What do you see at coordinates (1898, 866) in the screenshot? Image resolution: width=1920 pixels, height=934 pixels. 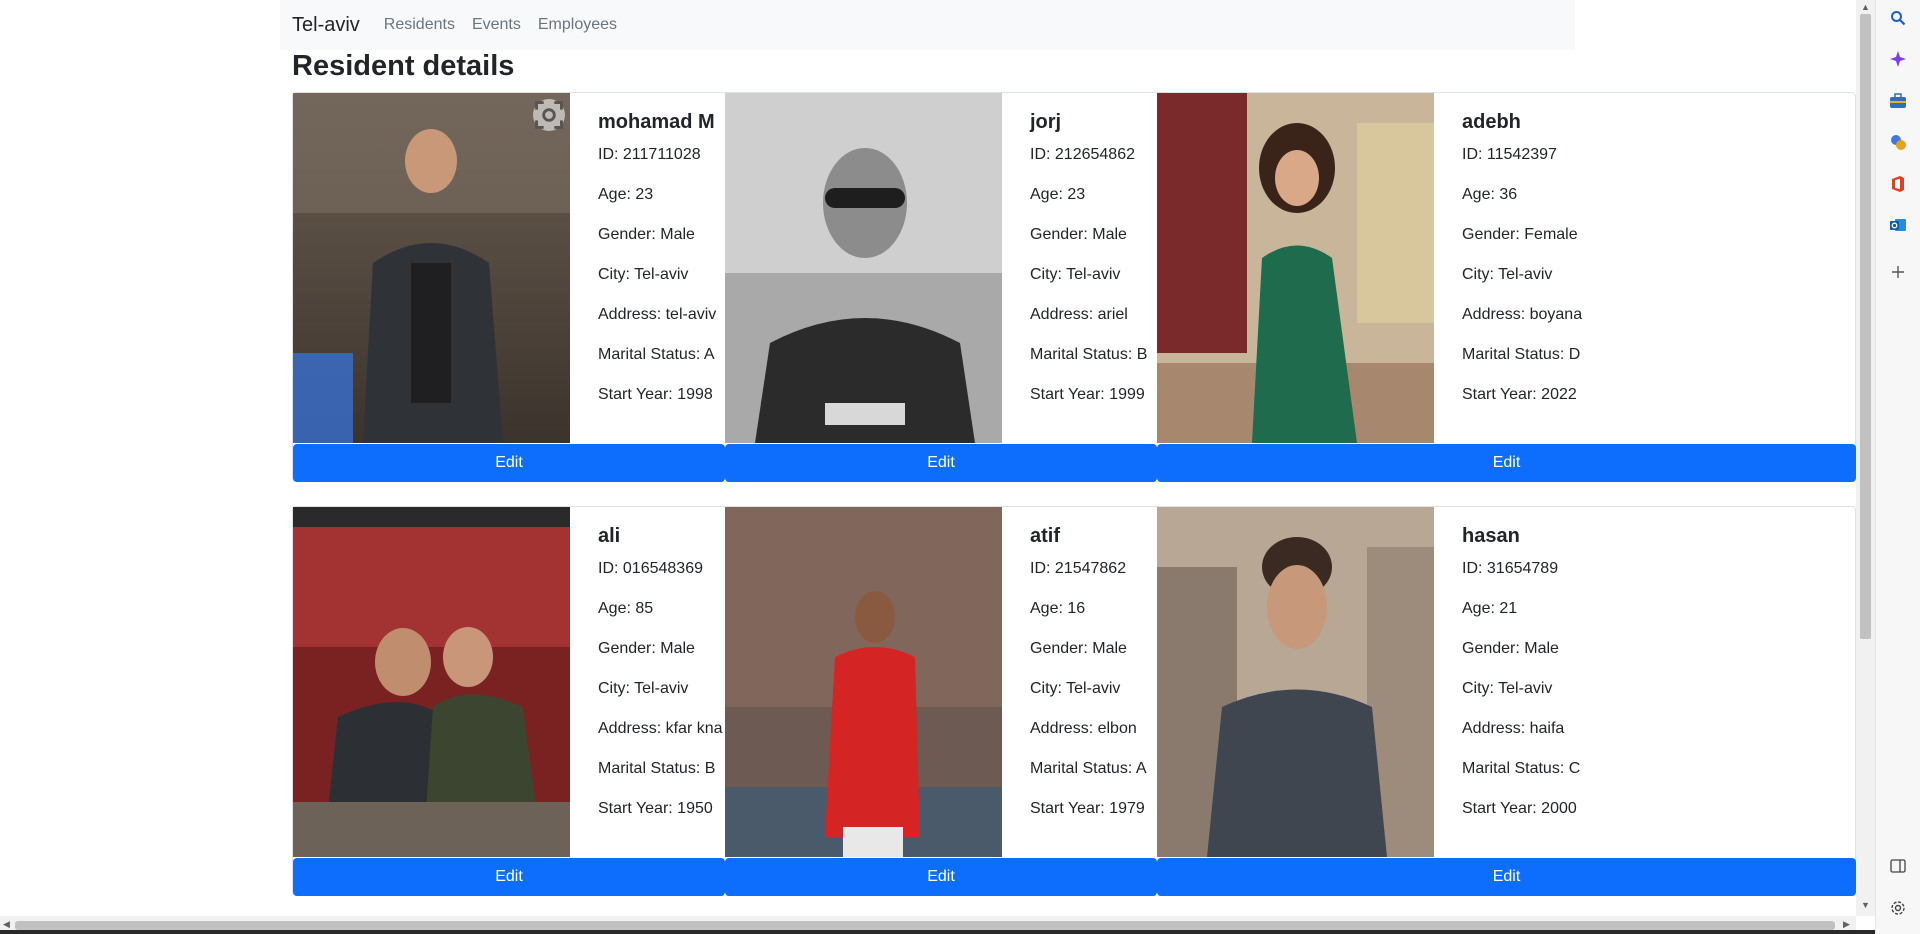 I see `split-screen-icon` at bounding box center [1898, 866].